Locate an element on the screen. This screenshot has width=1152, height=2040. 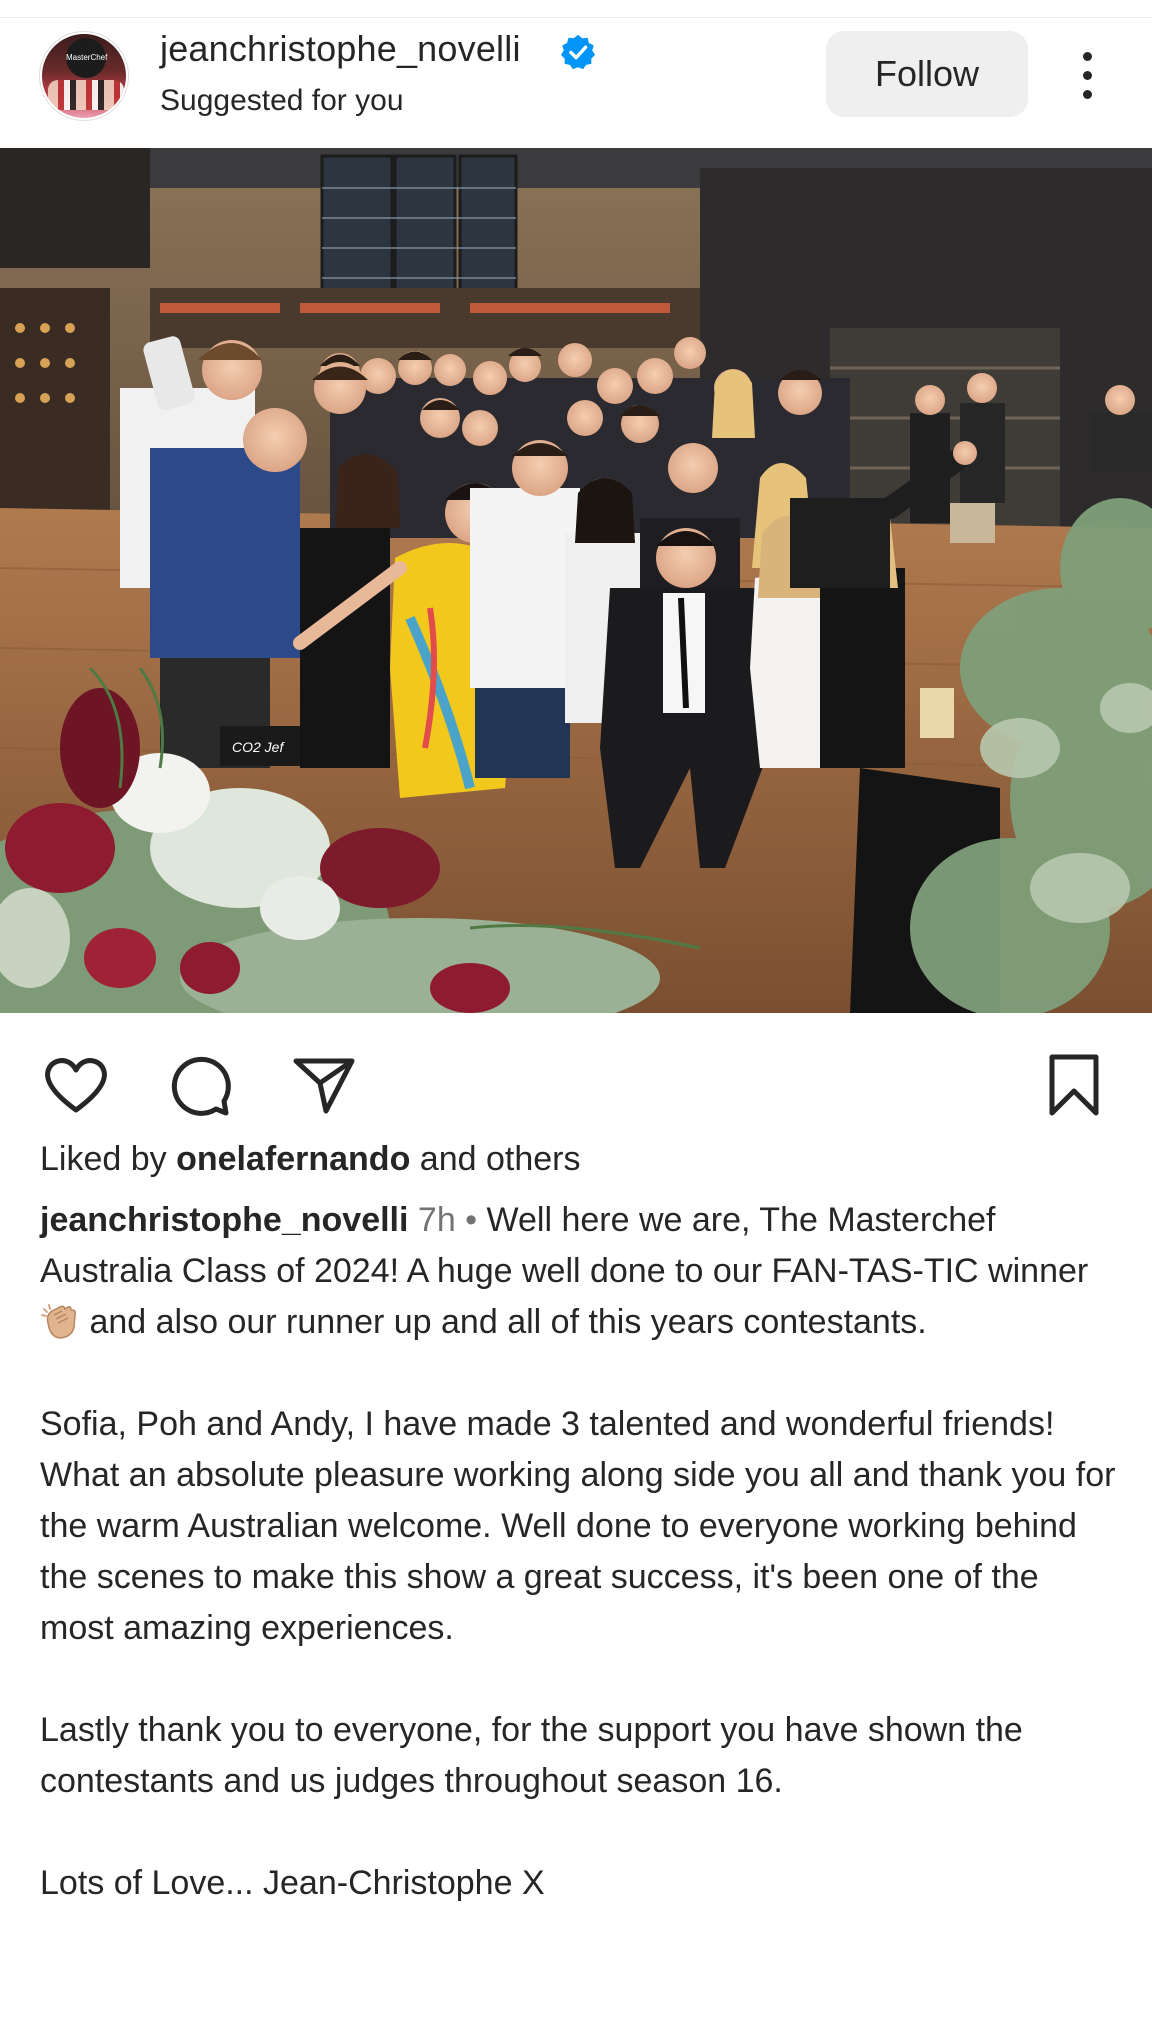
avatar: MasterChef is located at coordinates (84, 76).